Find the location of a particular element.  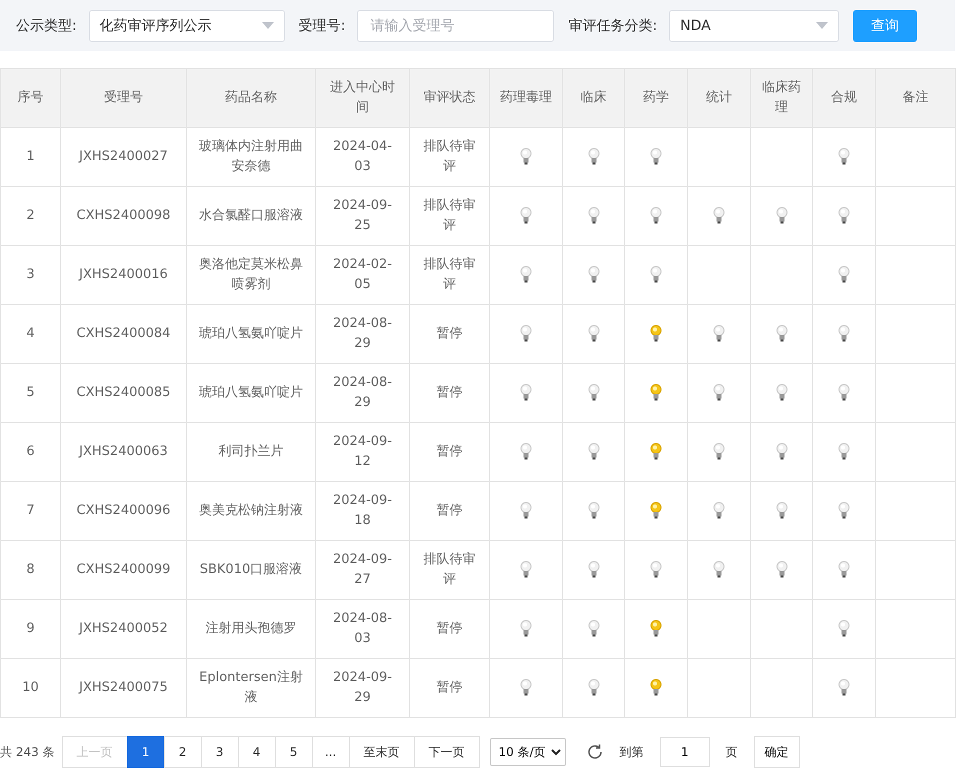

table-cell: CXHS2400099 is located at coordinates (123, 570).